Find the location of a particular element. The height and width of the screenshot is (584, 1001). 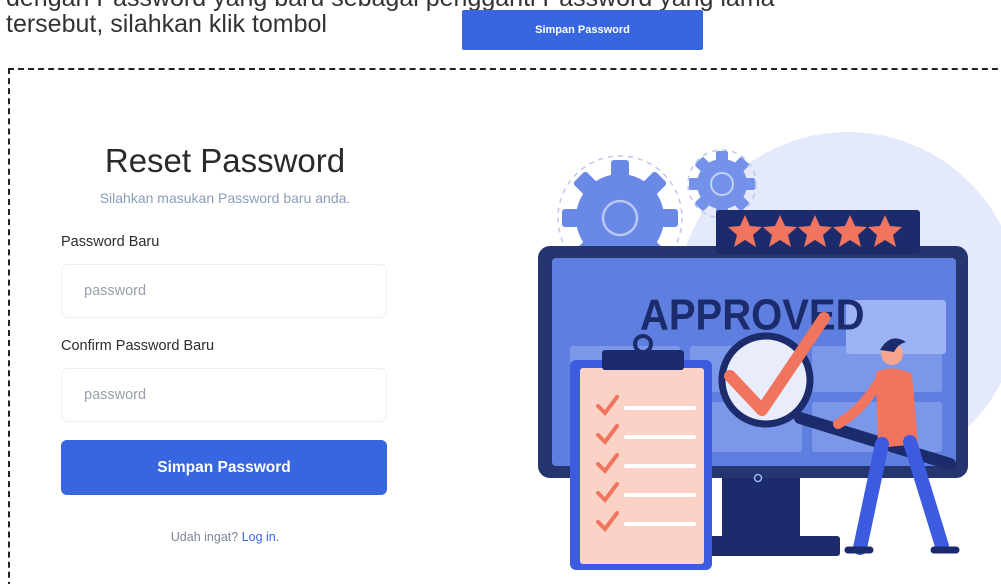

login-link: Log in. is located at coordinates (261, 537).